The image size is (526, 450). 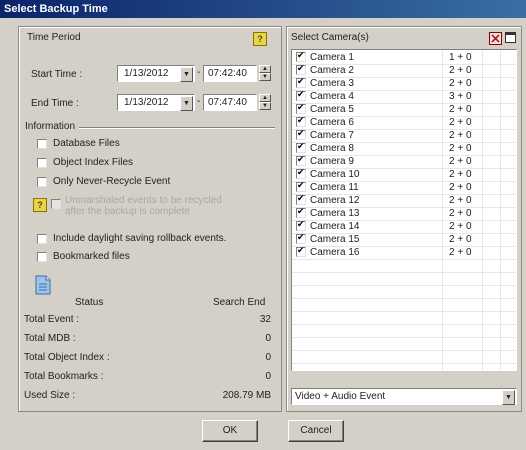 I want to click on daylight-saving-checkbox, so click(x=42, y=239).